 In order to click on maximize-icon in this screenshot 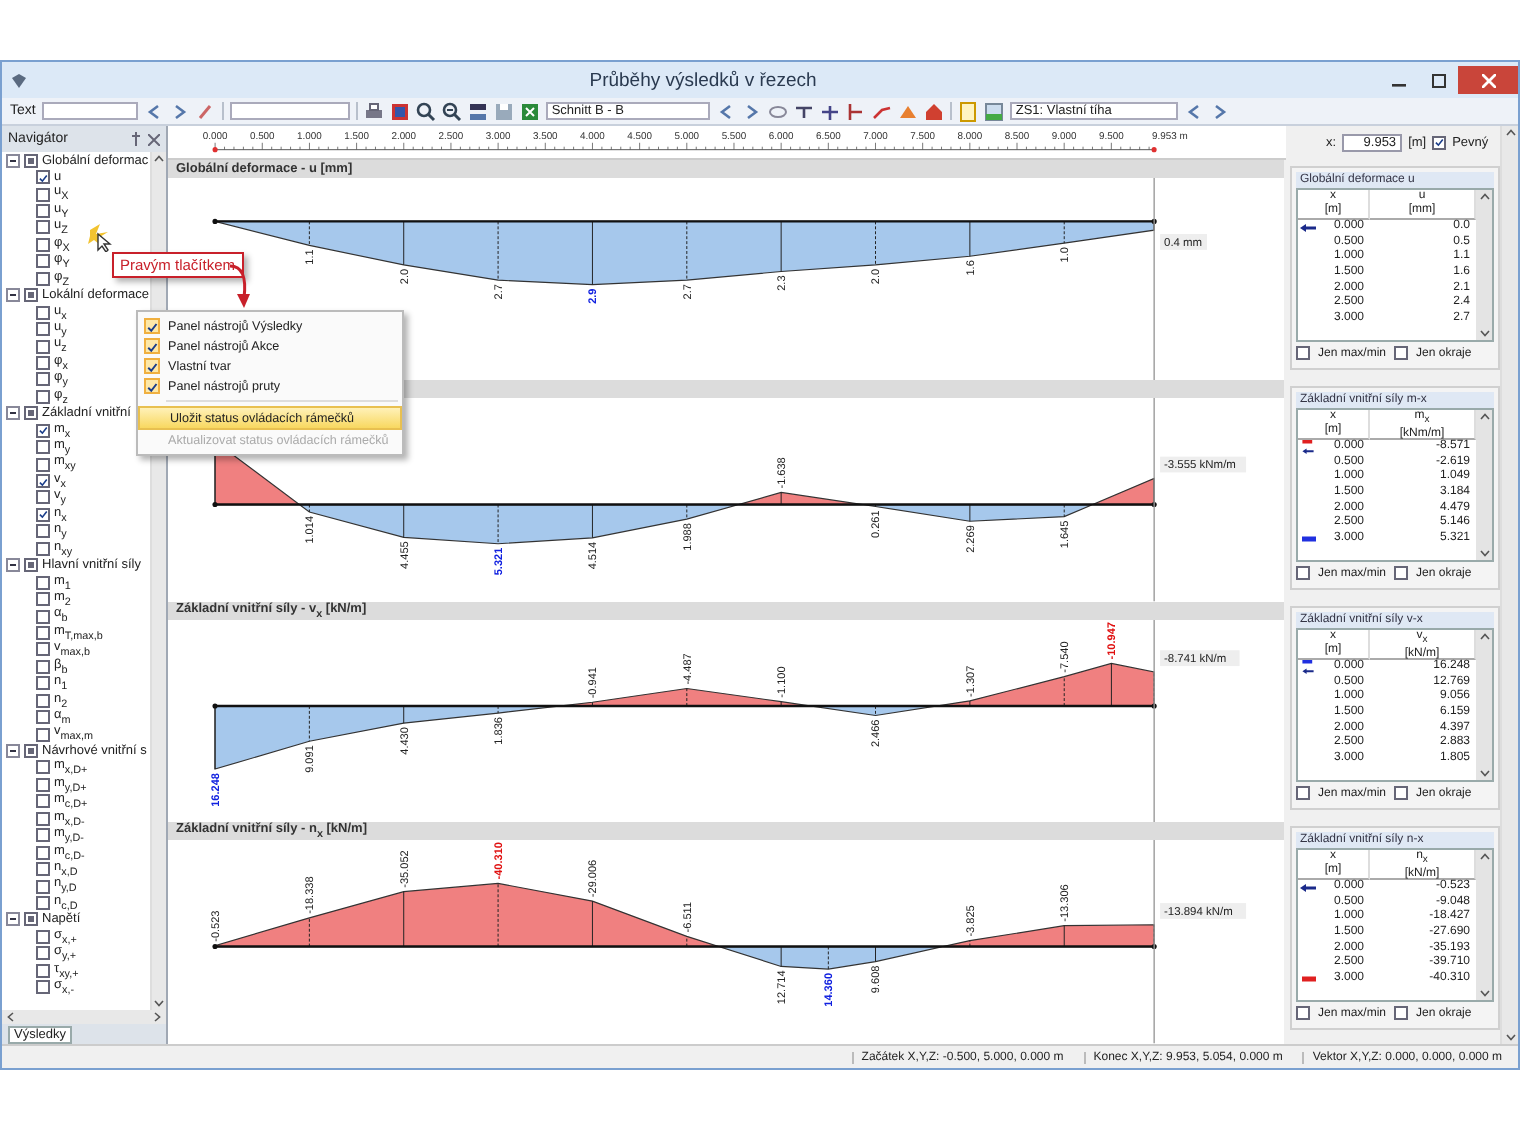, I will do `click(1438, 80)`.